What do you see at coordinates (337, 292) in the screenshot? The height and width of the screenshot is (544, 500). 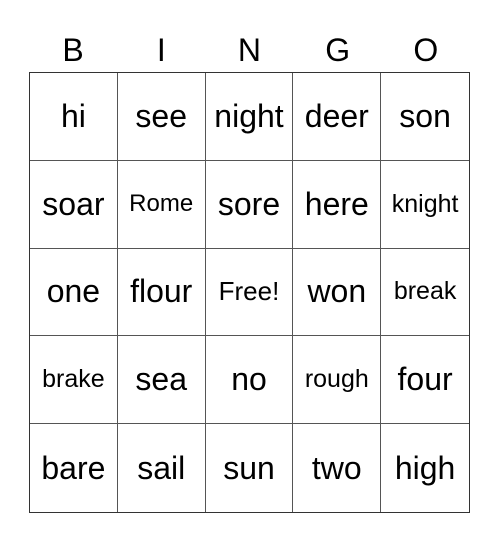 I see `bingo-cell: won` at bounding box center [337, 292].